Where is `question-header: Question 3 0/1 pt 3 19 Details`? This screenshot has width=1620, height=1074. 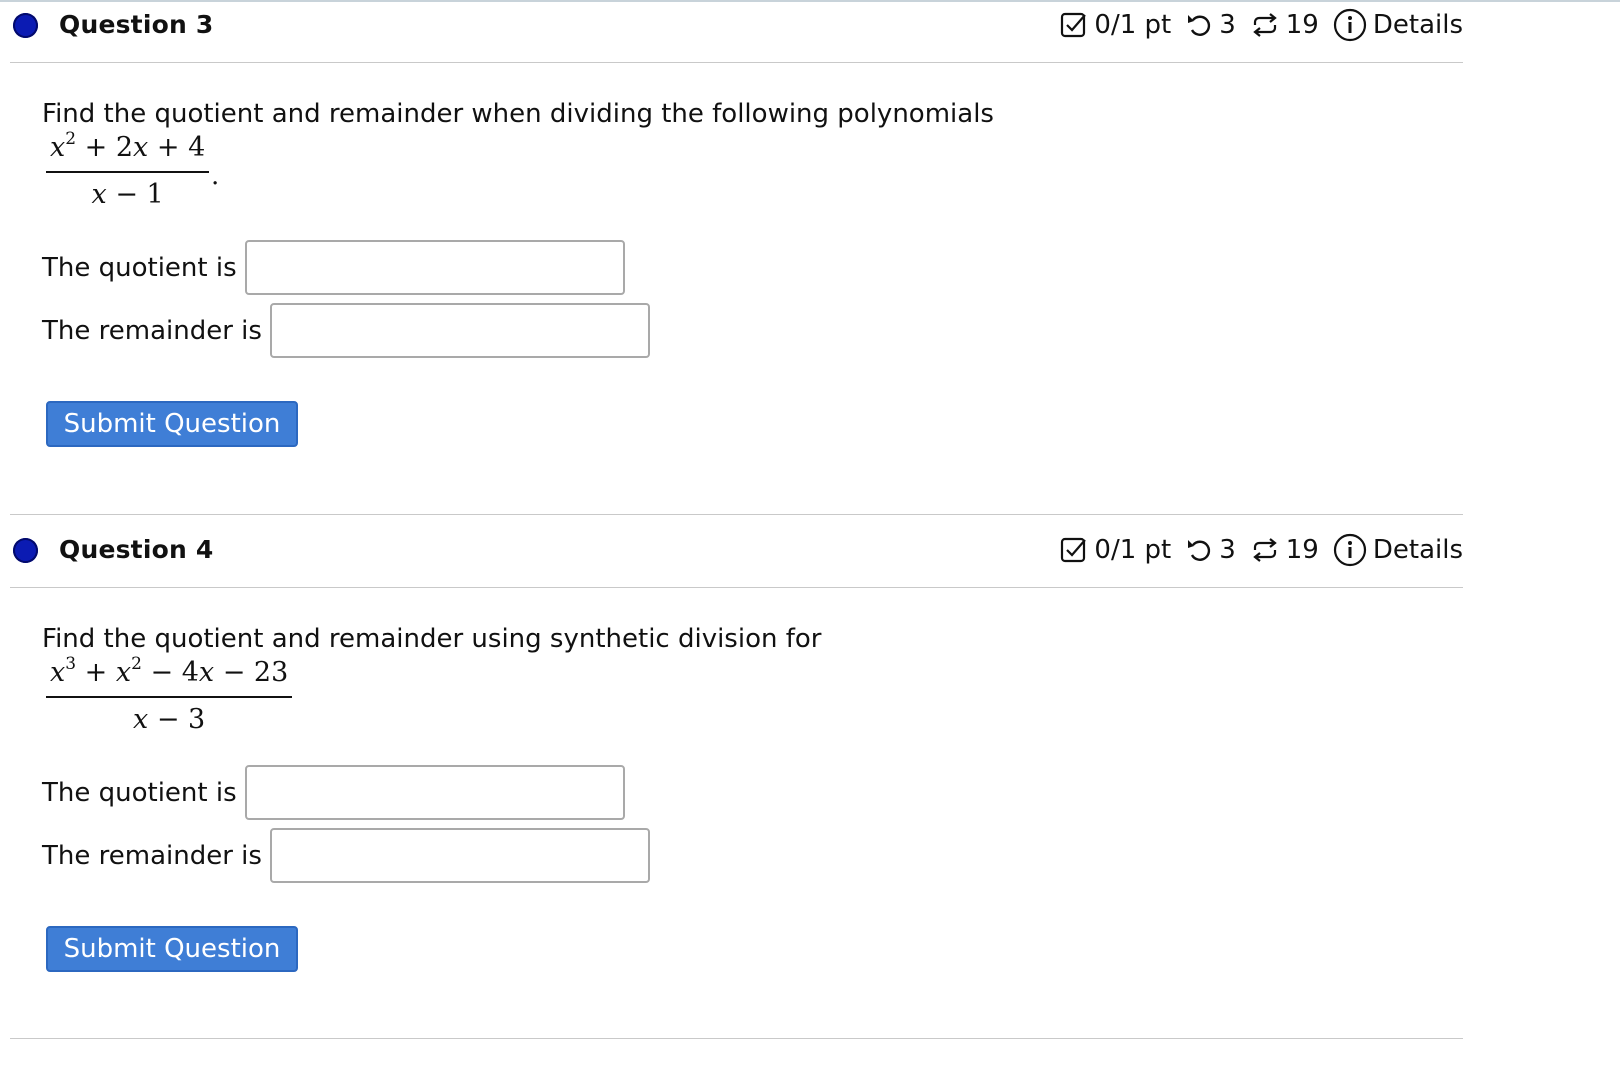 question-header: Question 3 0/1 pt 3 19 Details is located at coordinates (736, 31).